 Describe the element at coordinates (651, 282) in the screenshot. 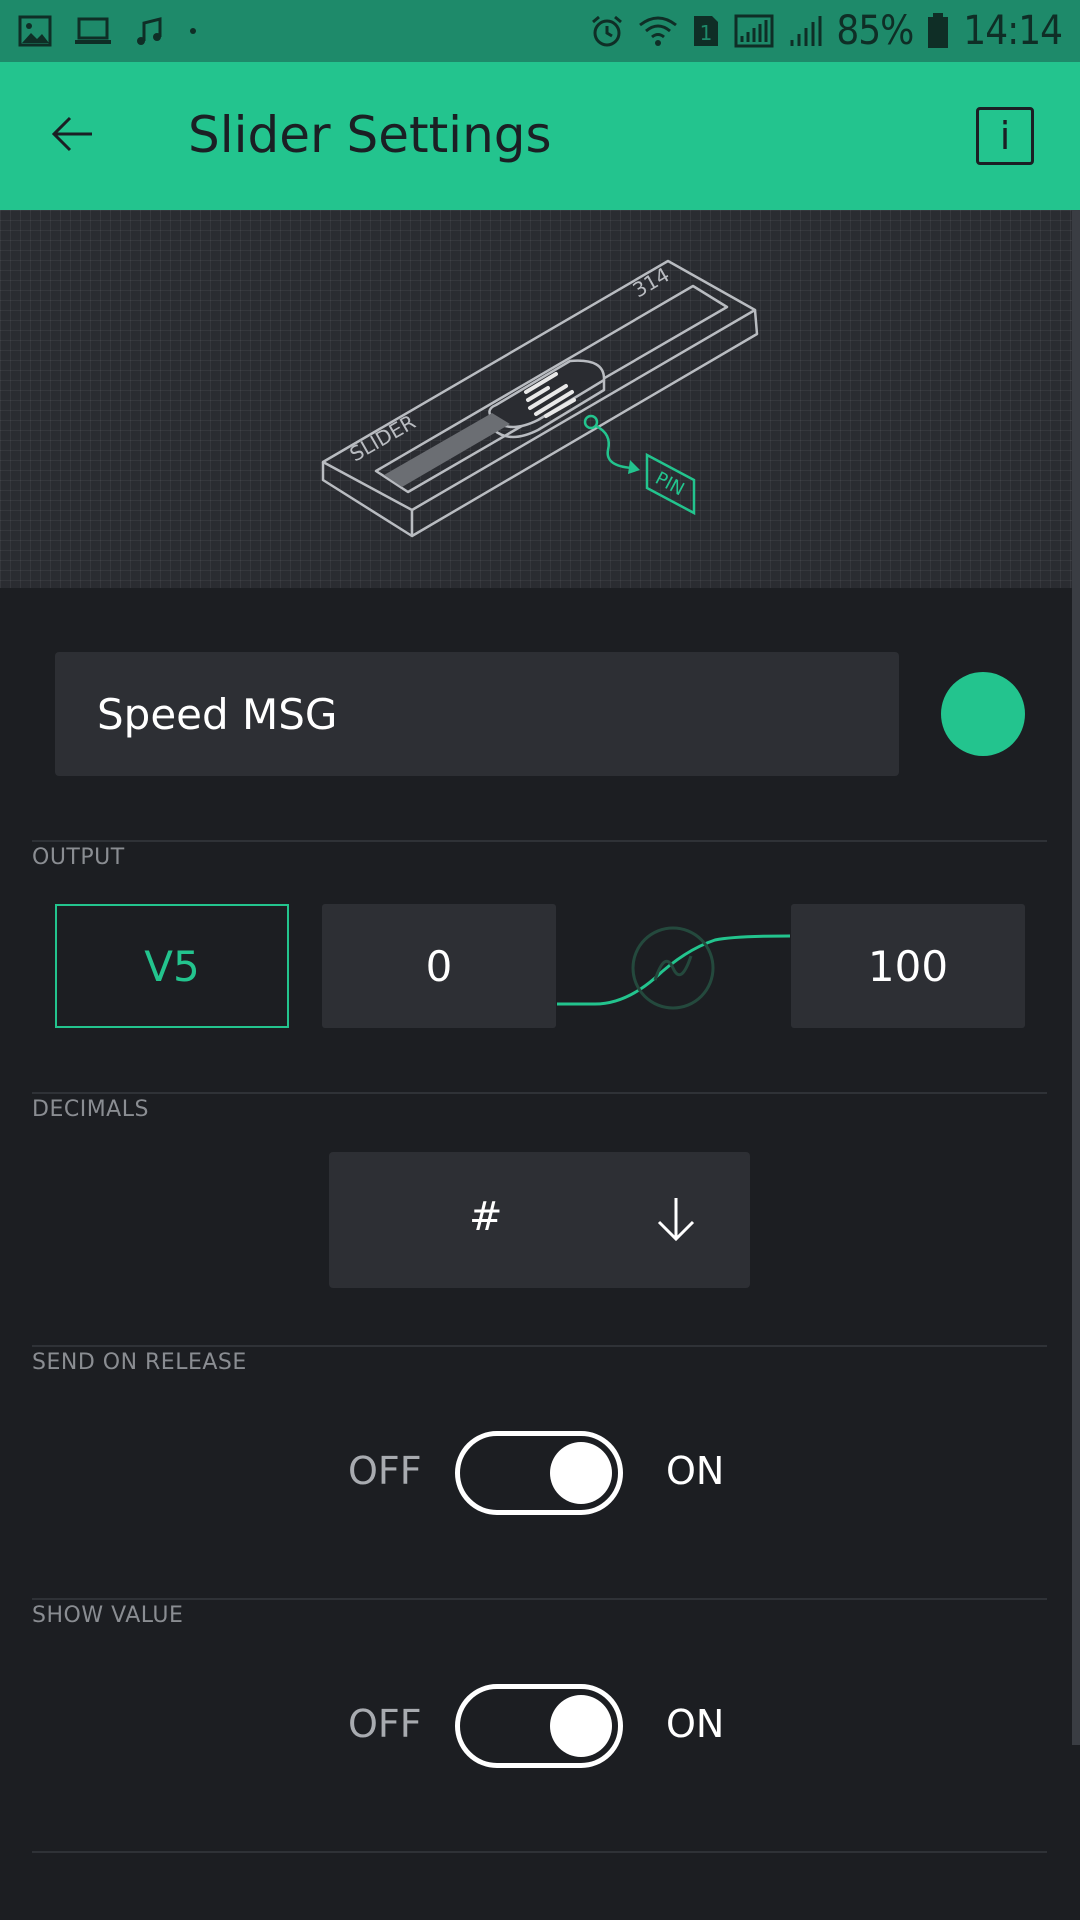

I see `value-label-art: 314` at that location.